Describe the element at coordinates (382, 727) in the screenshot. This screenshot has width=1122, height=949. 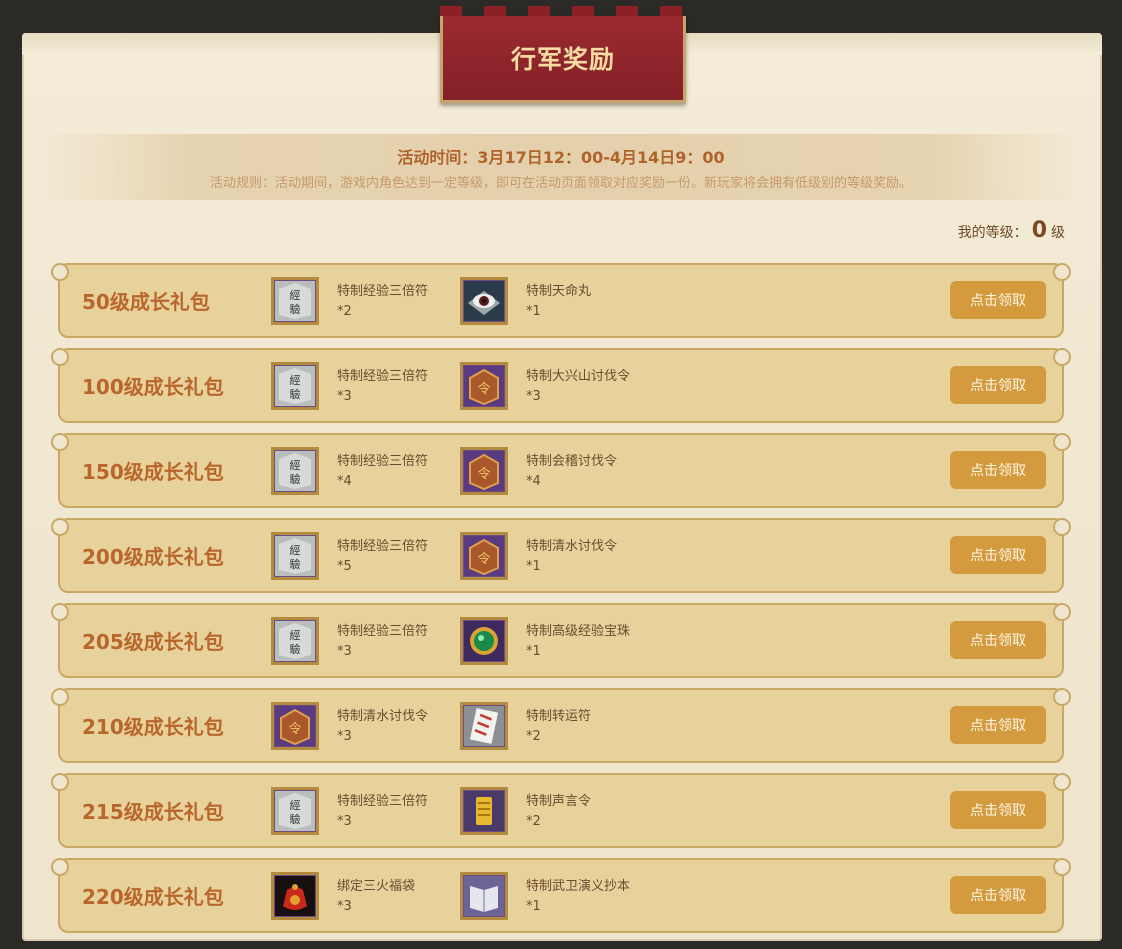
I see `reward-item: 特制清水讨伐令 *3` at that location.